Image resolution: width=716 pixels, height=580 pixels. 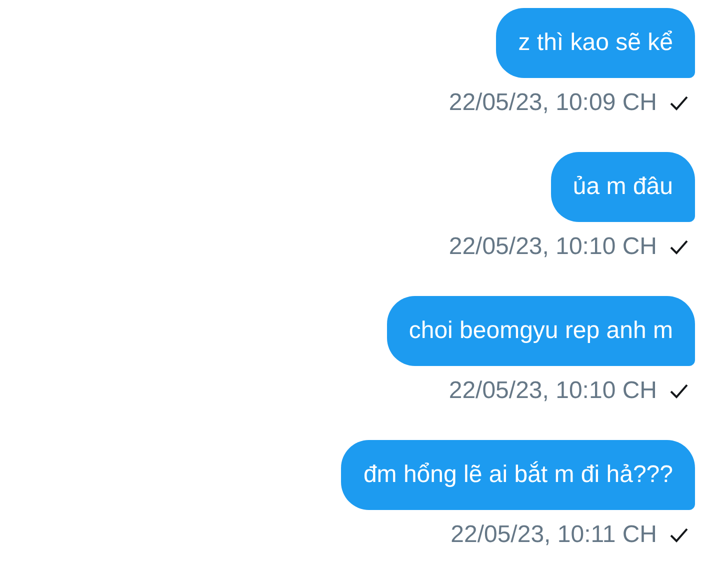 I want to click on message-timestamp: 22/05/23, 10:11 CH, so click(x=553, y=535).